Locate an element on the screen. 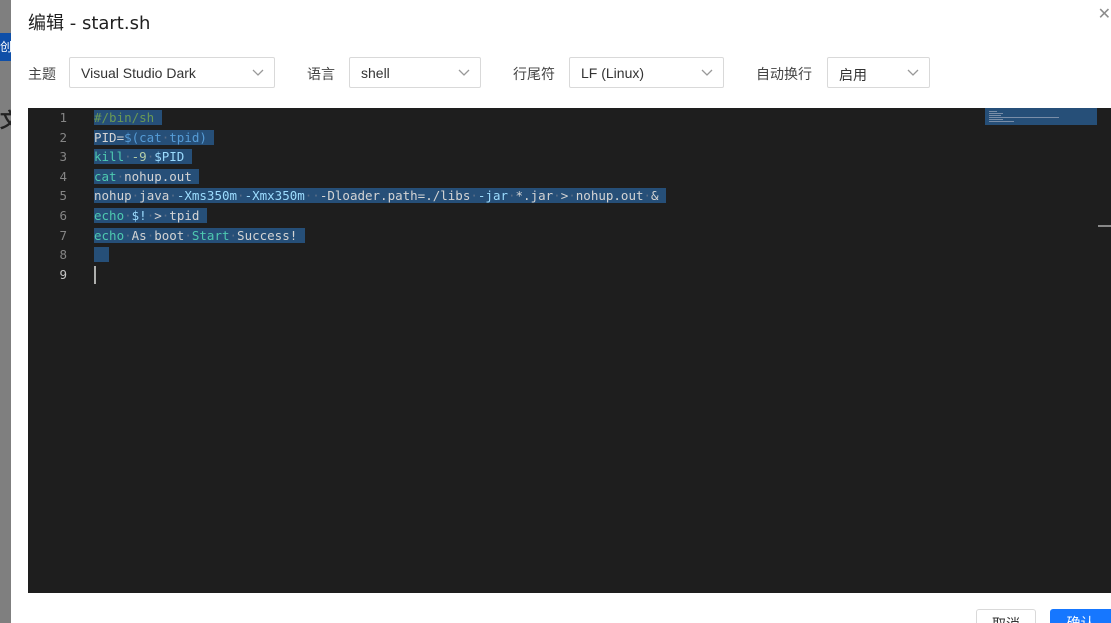 Image resolution: width=1111 pixels, height=623 pixels. theme-select: Visual Studio Dark is located at coordinates (172, 72).